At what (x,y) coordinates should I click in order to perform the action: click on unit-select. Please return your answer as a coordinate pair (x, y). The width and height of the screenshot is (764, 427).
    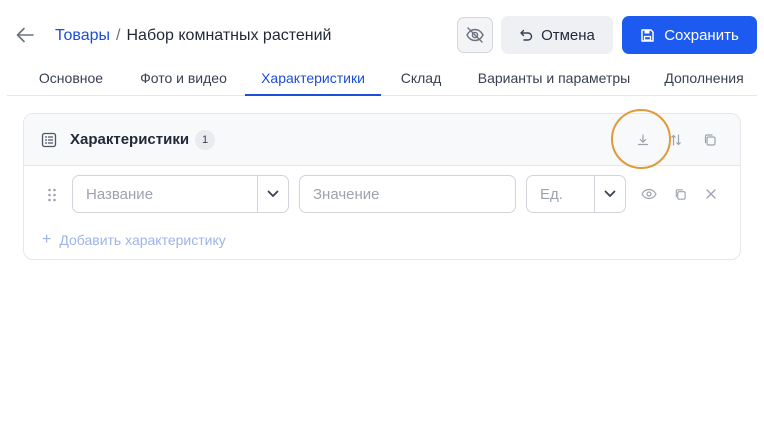
    Looking at the image, I should click on (576, 194).